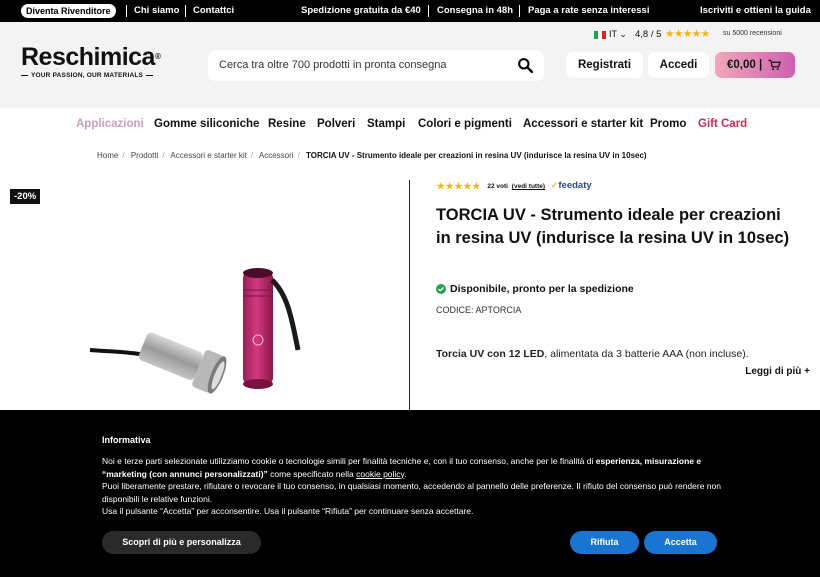  What do you see at coordinates (107, 155) in the screenshot?
I see `breadcrumb-home: Home` at bounding box center [107, 155].